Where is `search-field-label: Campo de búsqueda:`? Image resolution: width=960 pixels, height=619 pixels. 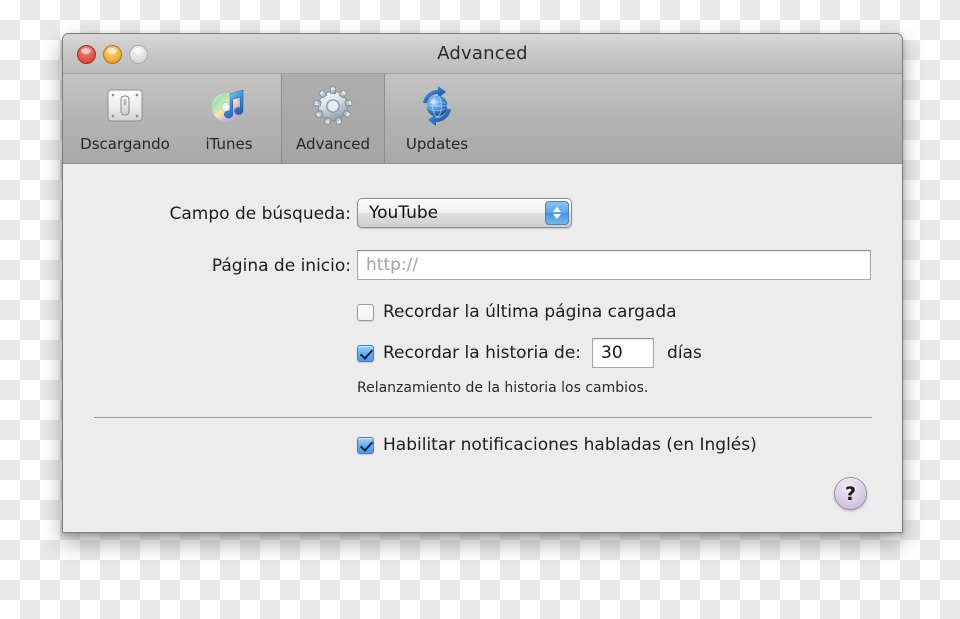
search-field-label: Campo de búsqueda: is located at coordinates (260, 214).